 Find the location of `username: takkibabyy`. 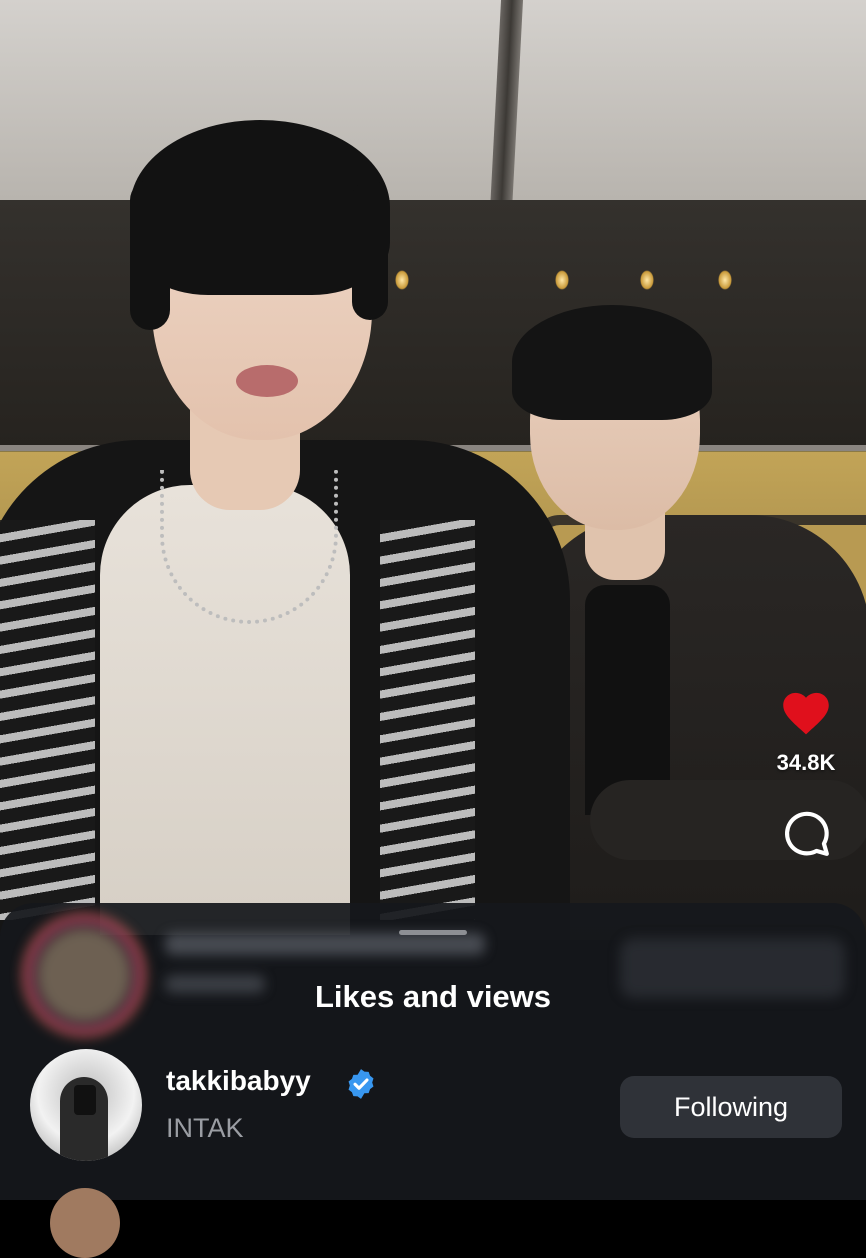

username: takkibabyy is located at coordinates (238, 1081).